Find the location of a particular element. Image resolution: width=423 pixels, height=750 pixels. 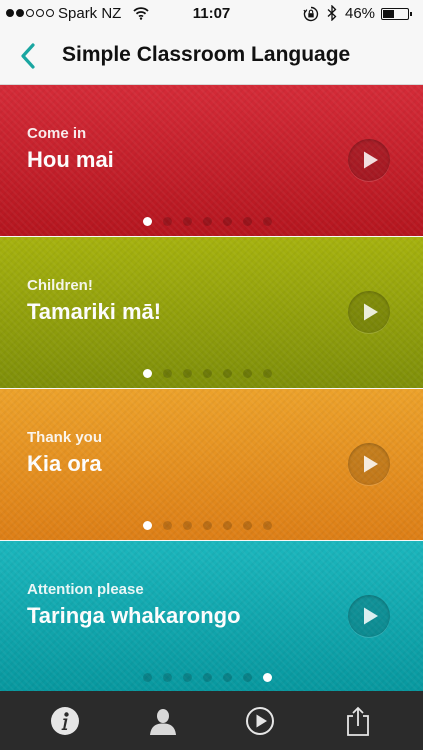

bluetooth-icon is located at coordinates (332, 14).